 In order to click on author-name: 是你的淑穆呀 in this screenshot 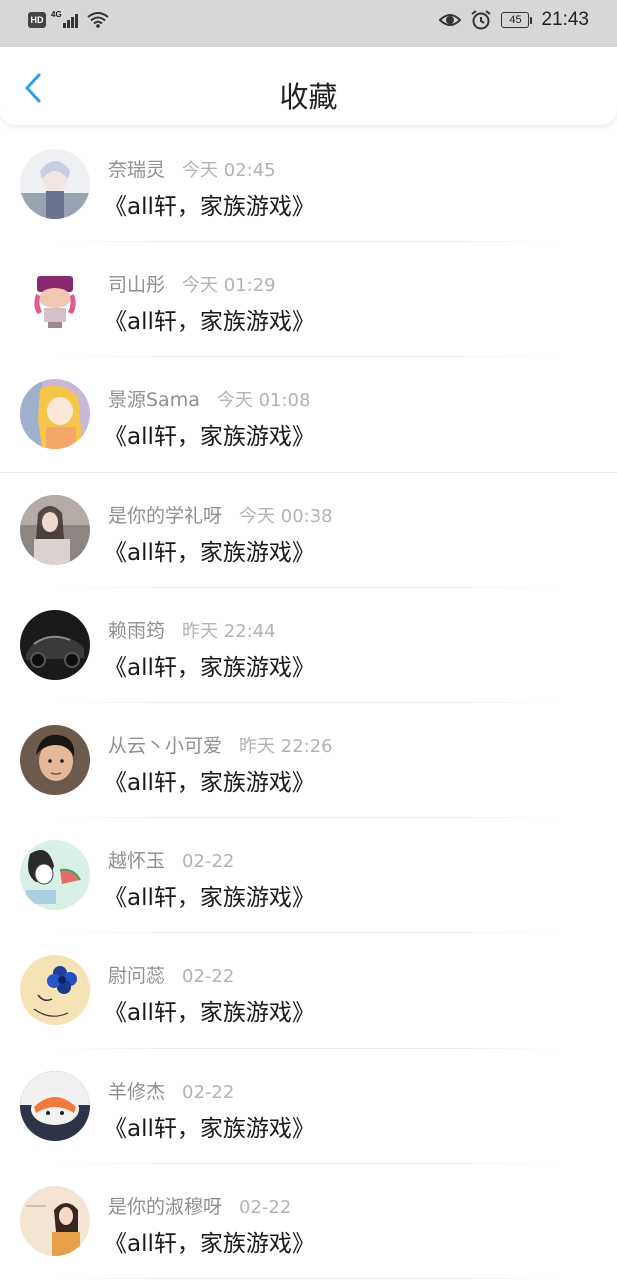, I will do `click(165, 1205)`.